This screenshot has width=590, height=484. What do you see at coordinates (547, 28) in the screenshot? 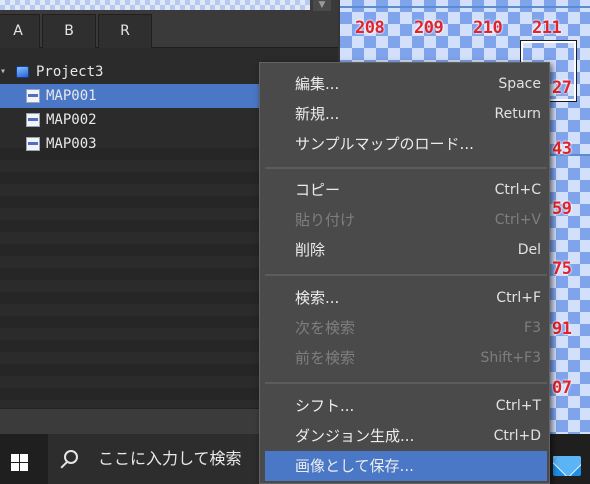
I see `map-column-label: 211` at bounding box center [547, 28].